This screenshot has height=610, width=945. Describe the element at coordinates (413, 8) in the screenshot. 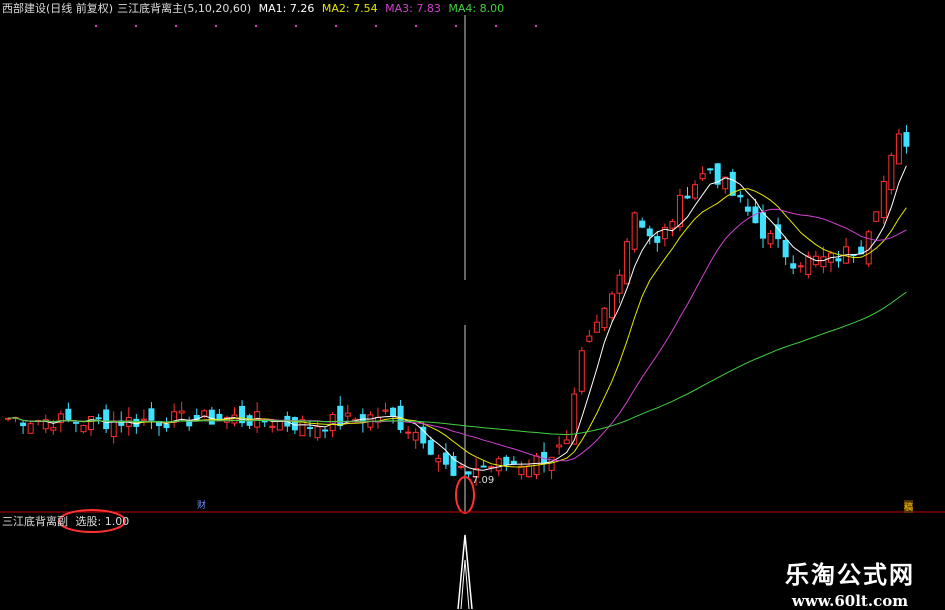

I see `ma3-label: MA3: 7.83` at that location.